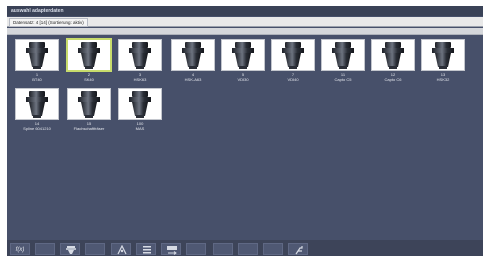  What do you see at coordinates (245, 31) in the screenshot?
I see `separator-strip` at bounding box center [245, 31].